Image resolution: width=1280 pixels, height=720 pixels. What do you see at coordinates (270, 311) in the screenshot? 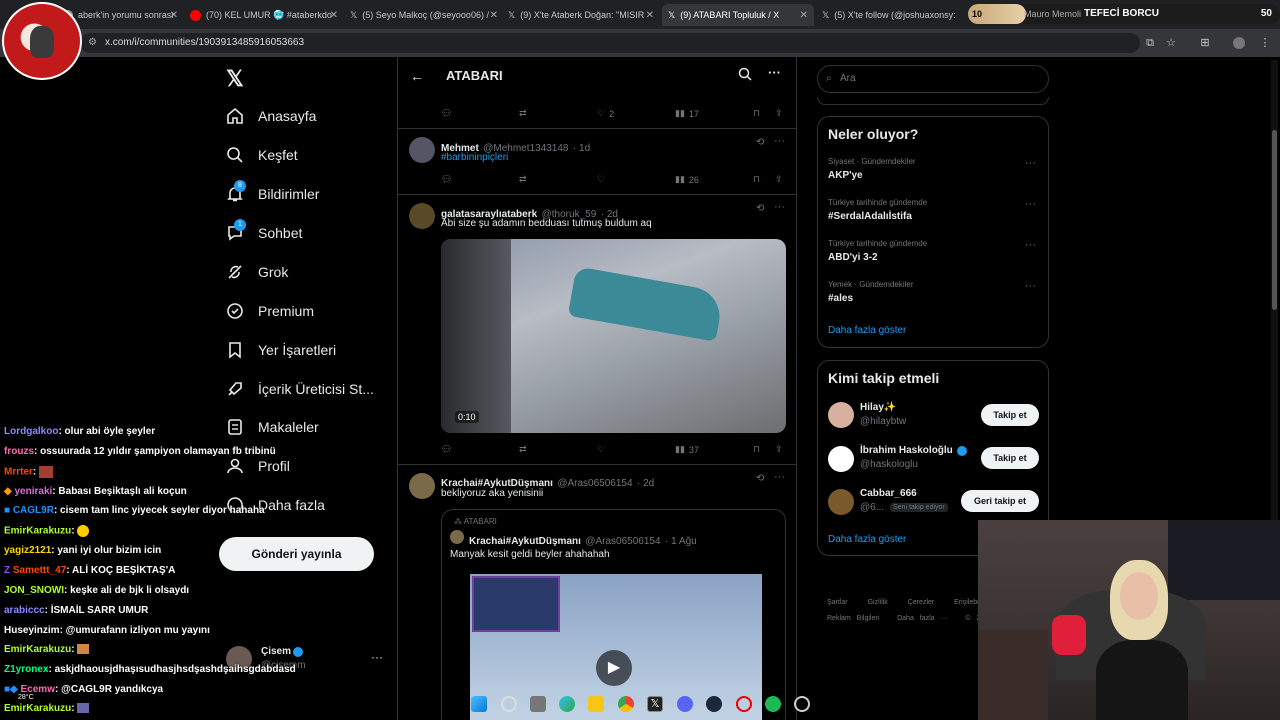
I see `nav-premium: Premium` at bounding box center [270, 311].